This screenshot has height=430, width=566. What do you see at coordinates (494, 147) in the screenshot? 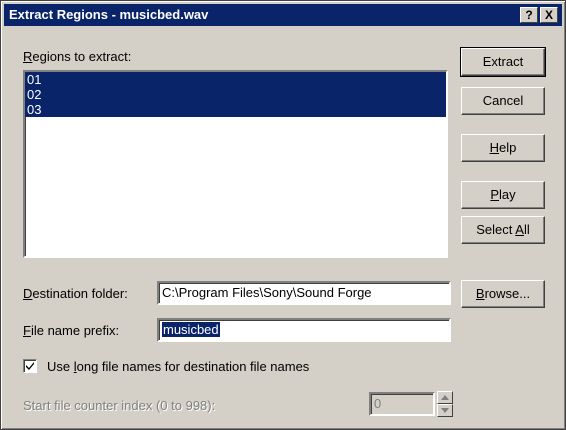
I see `help-button-accel: H` at bounding box center [494, 147].